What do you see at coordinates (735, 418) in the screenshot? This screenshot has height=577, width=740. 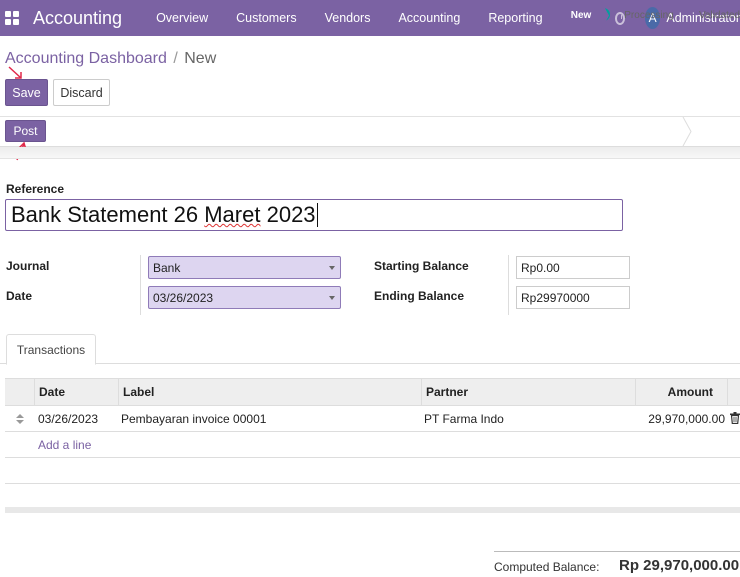 I see `trash-icon` at bounding box center [735, 418].